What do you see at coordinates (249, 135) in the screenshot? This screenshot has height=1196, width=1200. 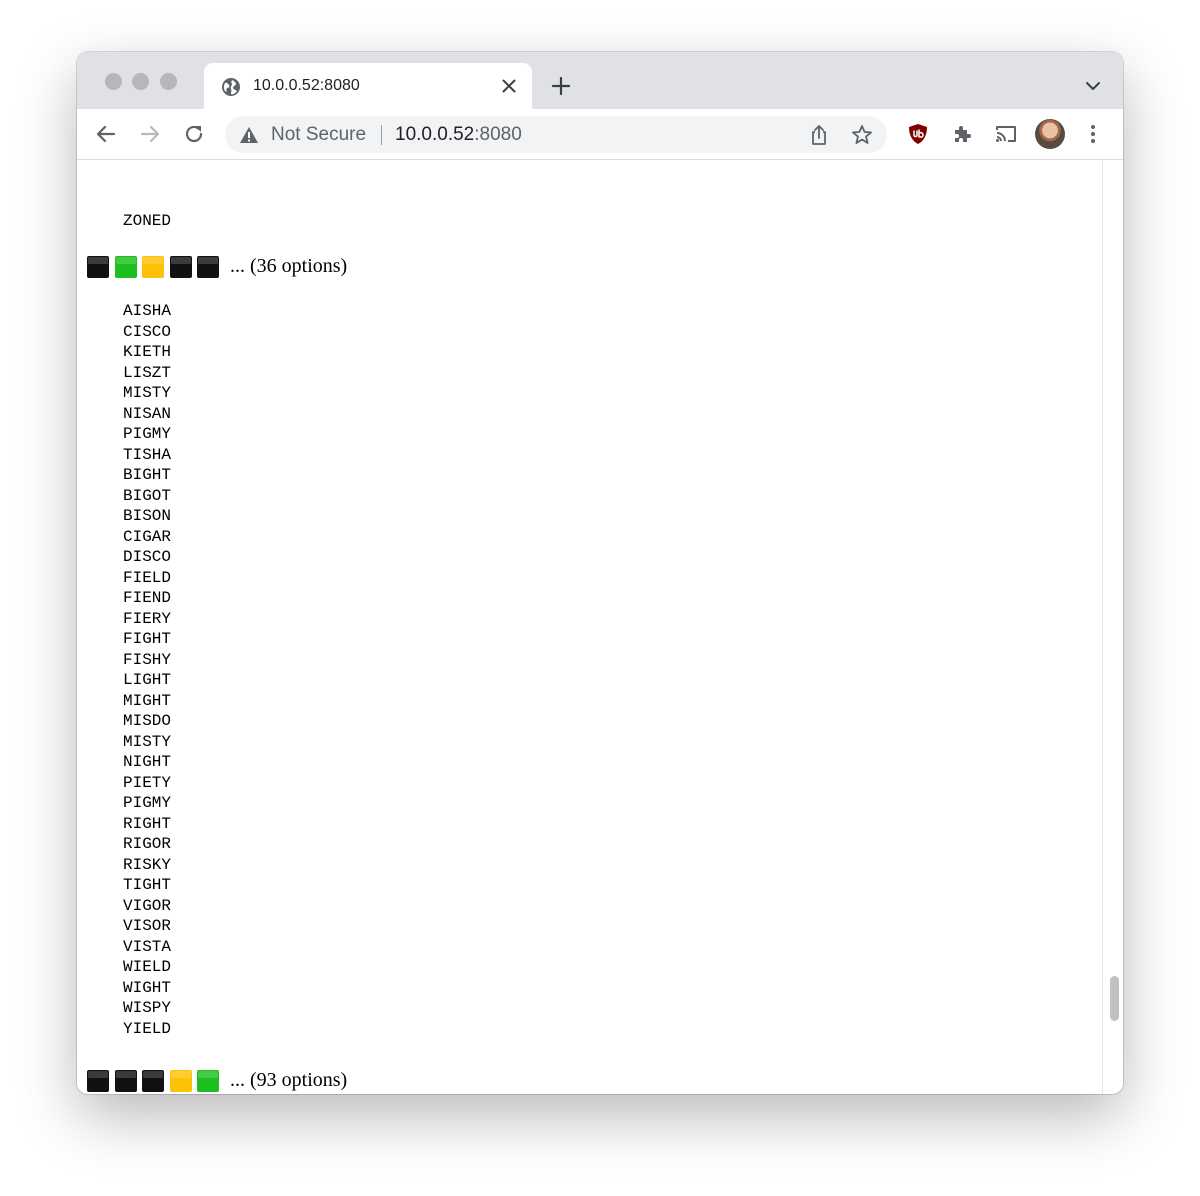 I see `warning-icon` at bounding box center [249, 135].